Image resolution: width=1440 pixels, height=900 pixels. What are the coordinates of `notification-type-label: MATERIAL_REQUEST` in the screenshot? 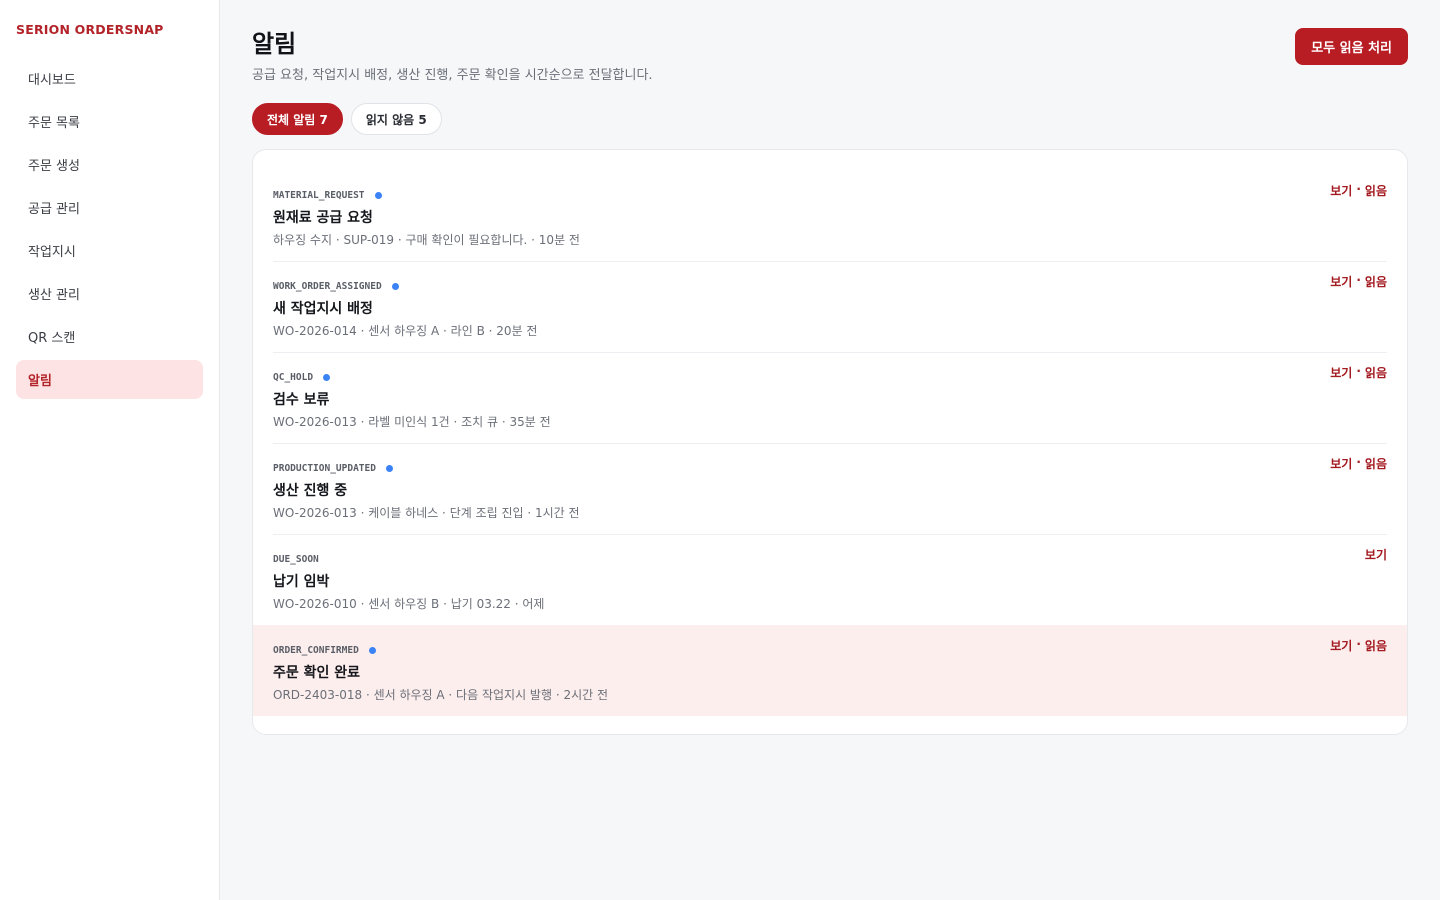 It's located at (319, 195).